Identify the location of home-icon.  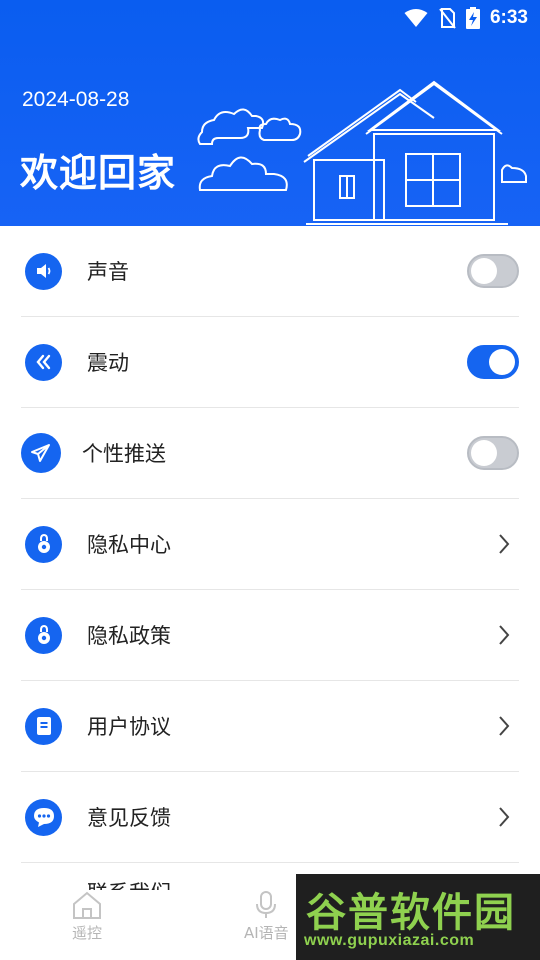
(87, 905).